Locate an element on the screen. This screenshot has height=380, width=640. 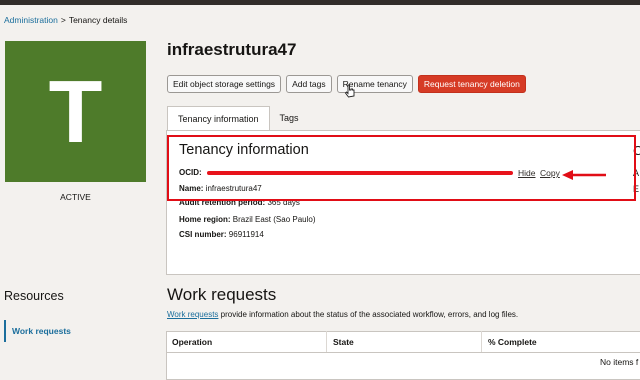
empty-state-text: No items f is located at coordinates (619, 362).